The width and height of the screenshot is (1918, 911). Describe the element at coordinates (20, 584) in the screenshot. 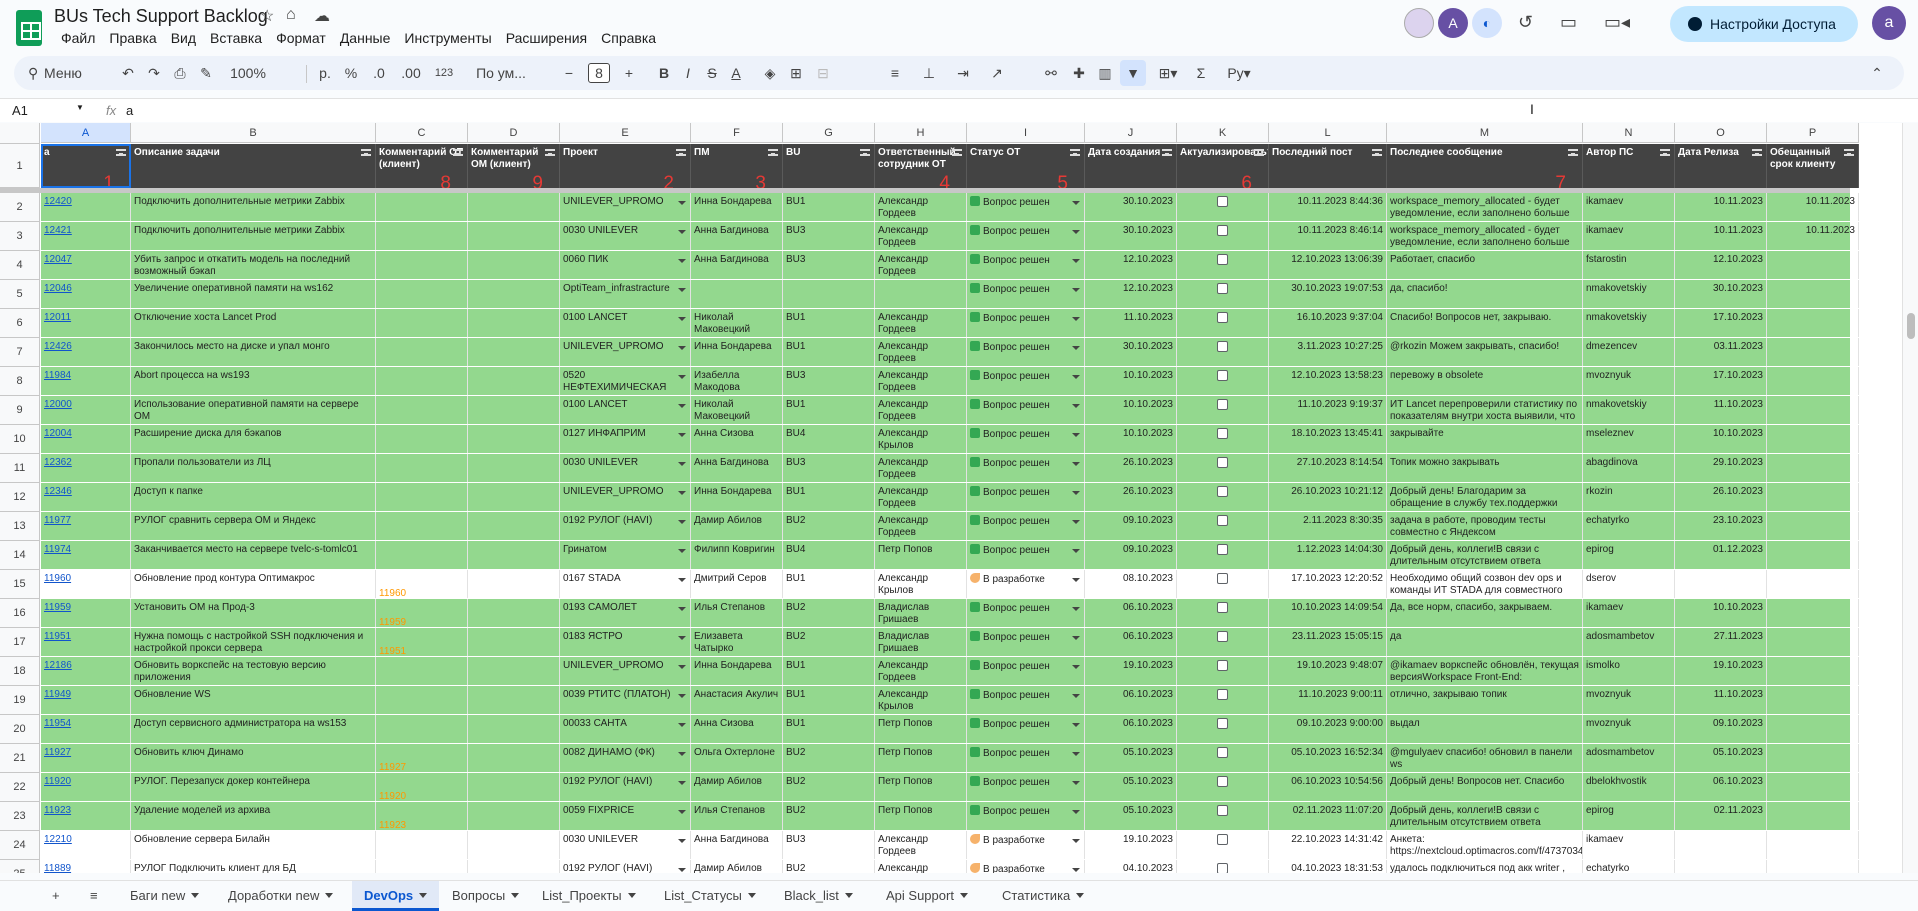

I see `row-header: 15` at that location.